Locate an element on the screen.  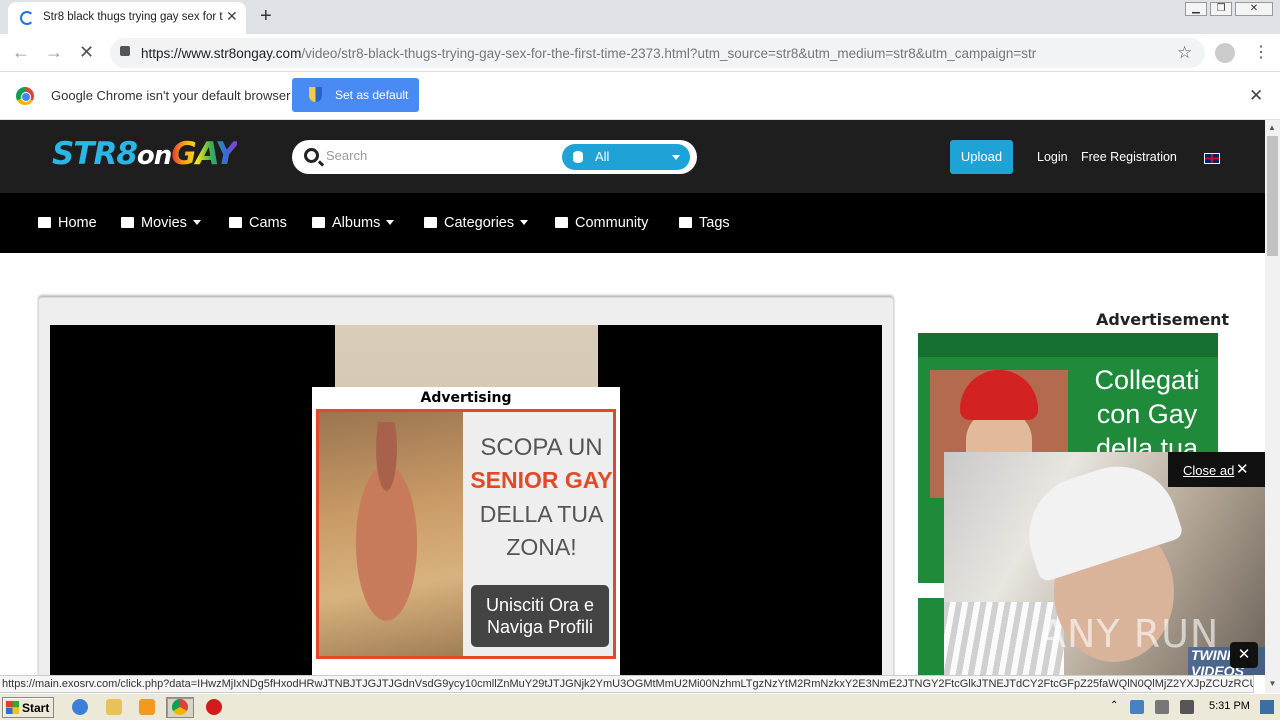
tray-expand-icon: ⌃ is located at coordinates (1117, 707).